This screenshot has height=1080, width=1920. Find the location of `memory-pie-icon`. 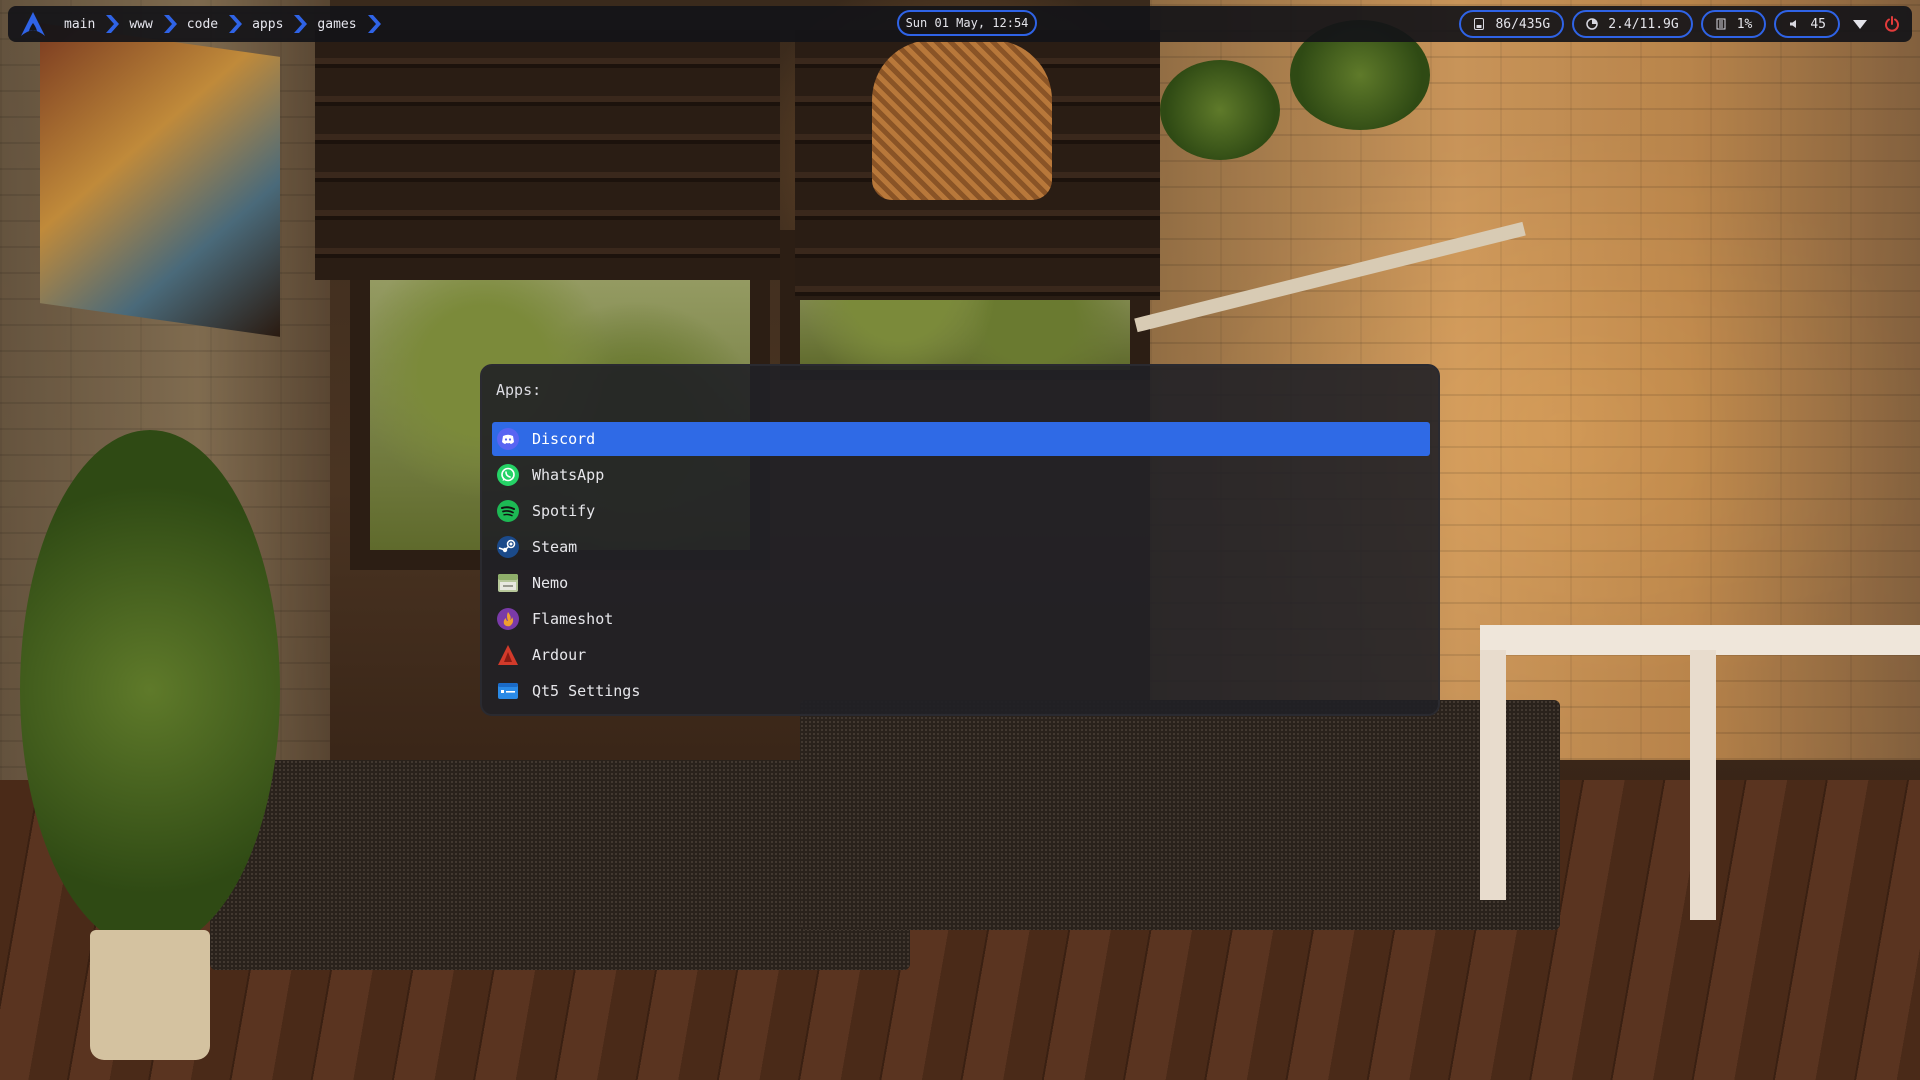

memory-pie-icon is located at coordinates (1592, 24).